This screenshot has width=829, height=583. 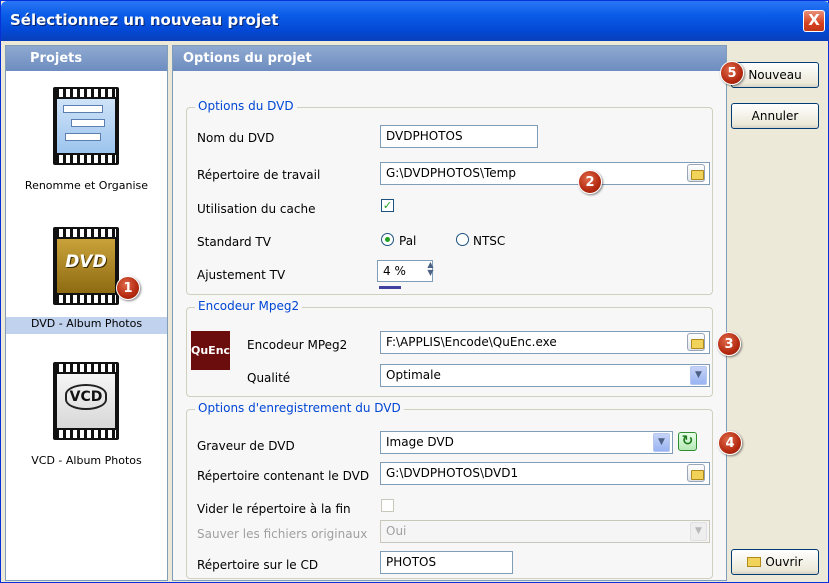 What do you see at coordinates (387, 239) in the screenshot?
I see `radio-pal` at bounding box center [387, 239].